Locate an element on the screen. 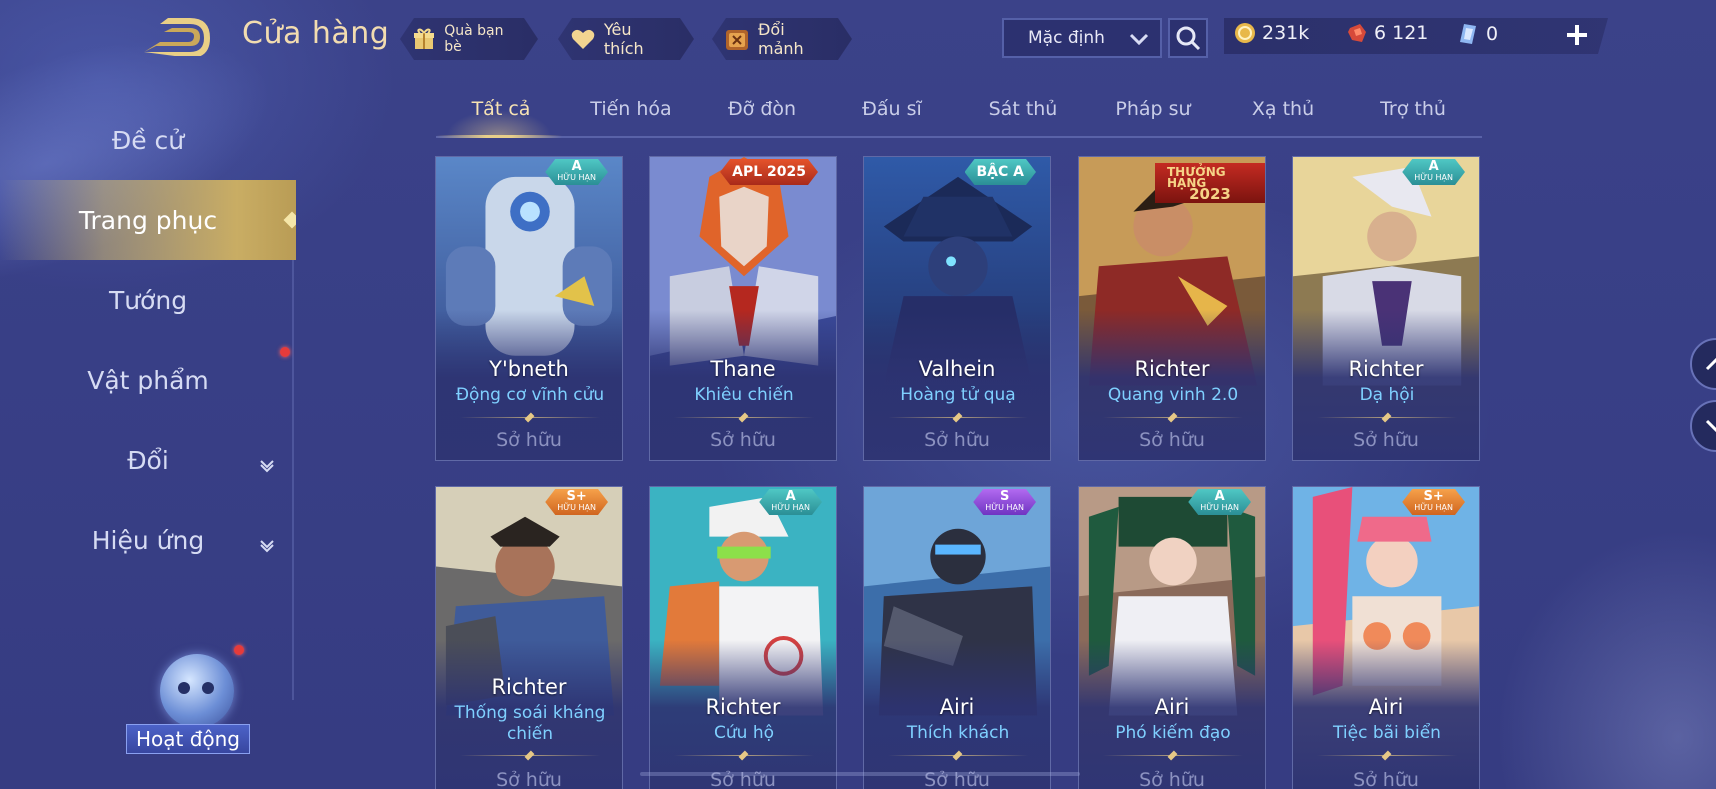 The width and height of the screenshot is (1716, 789). favorite-button: Yêu thích is located at coordinates (626, 39).